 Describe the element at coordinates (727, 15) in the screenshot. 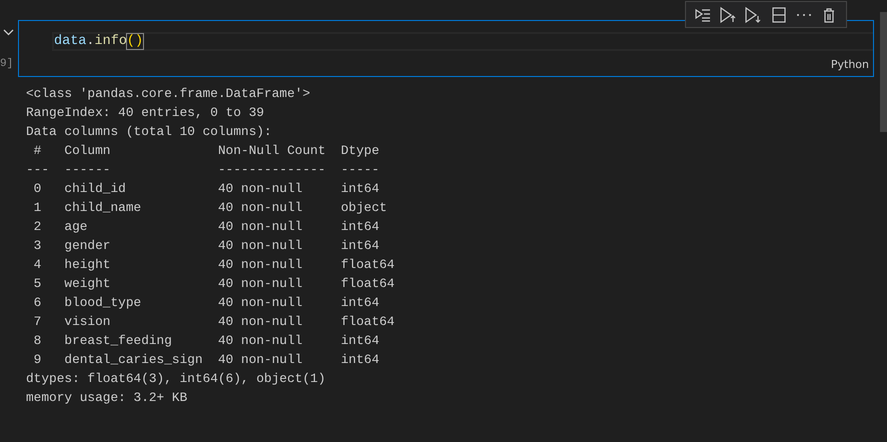

I see `run-above-icon` at that location.